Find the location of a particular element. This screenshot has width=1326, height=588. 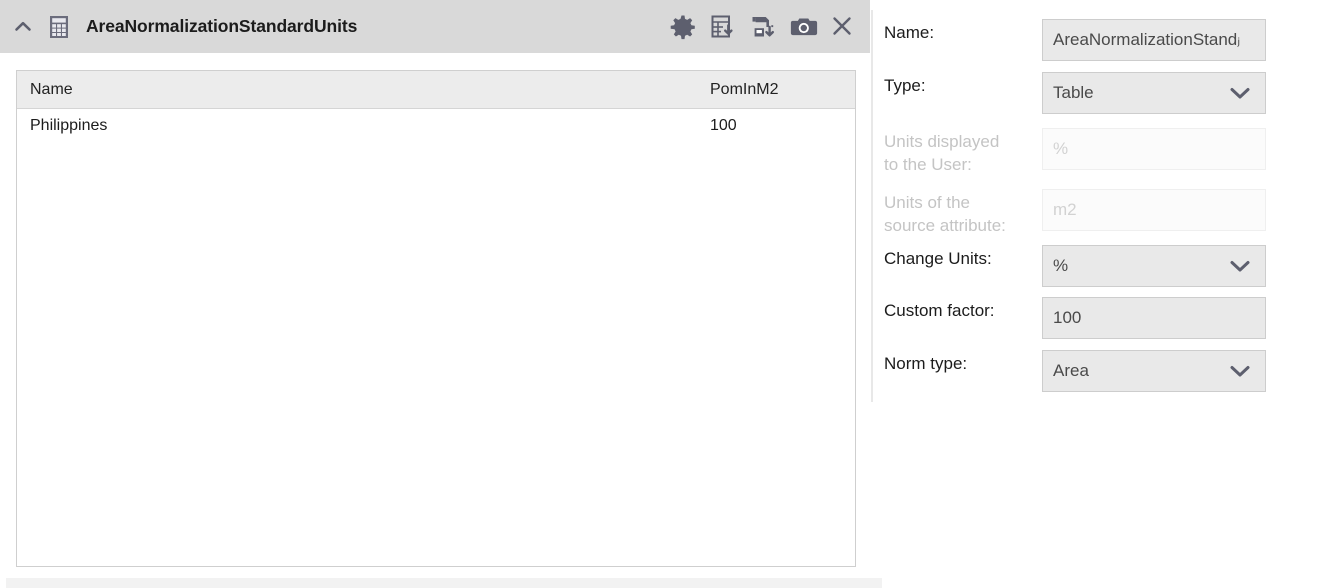

form-row-type: Type: Table is located at coordinates (1105, 93).